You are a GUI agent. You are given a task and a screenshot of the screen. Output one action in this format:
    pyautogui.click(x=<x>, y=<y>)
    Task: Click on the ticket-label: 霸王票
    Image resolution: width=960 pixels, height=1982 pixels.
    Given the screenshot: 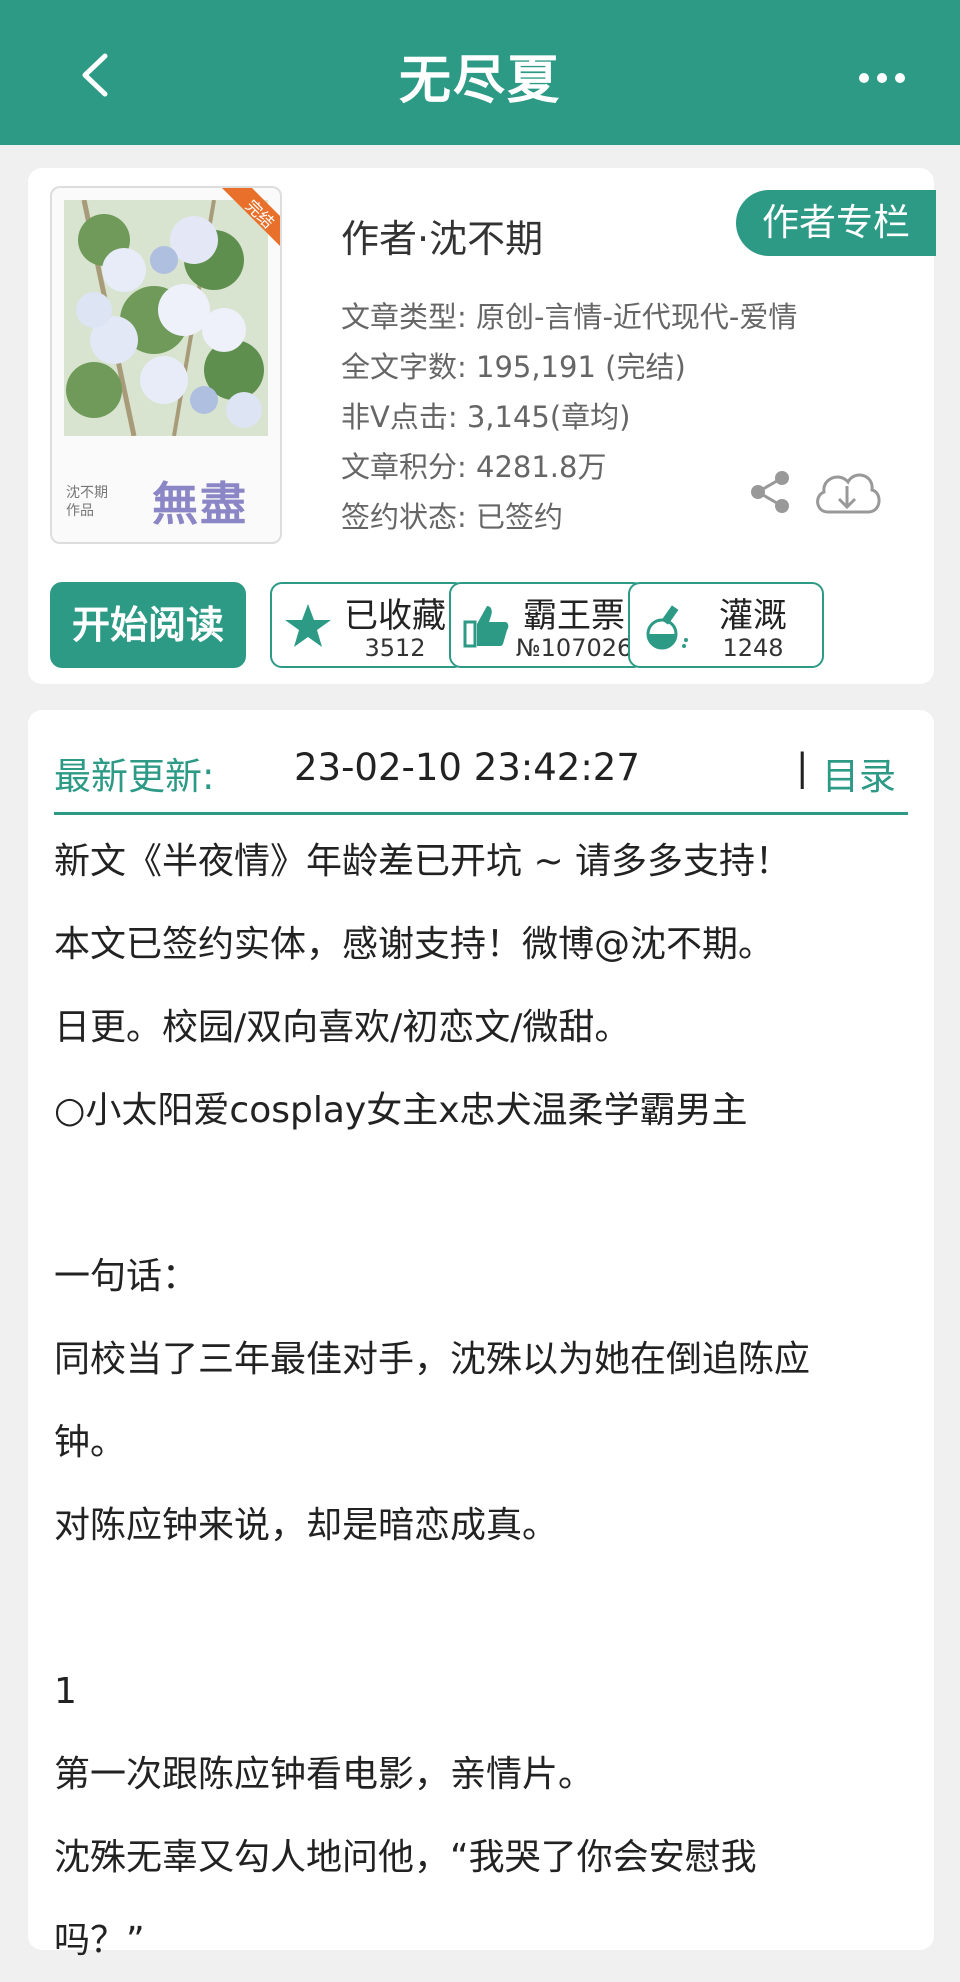 What is the action you would take?
    pyautogui.click(x=574, y=616)
    